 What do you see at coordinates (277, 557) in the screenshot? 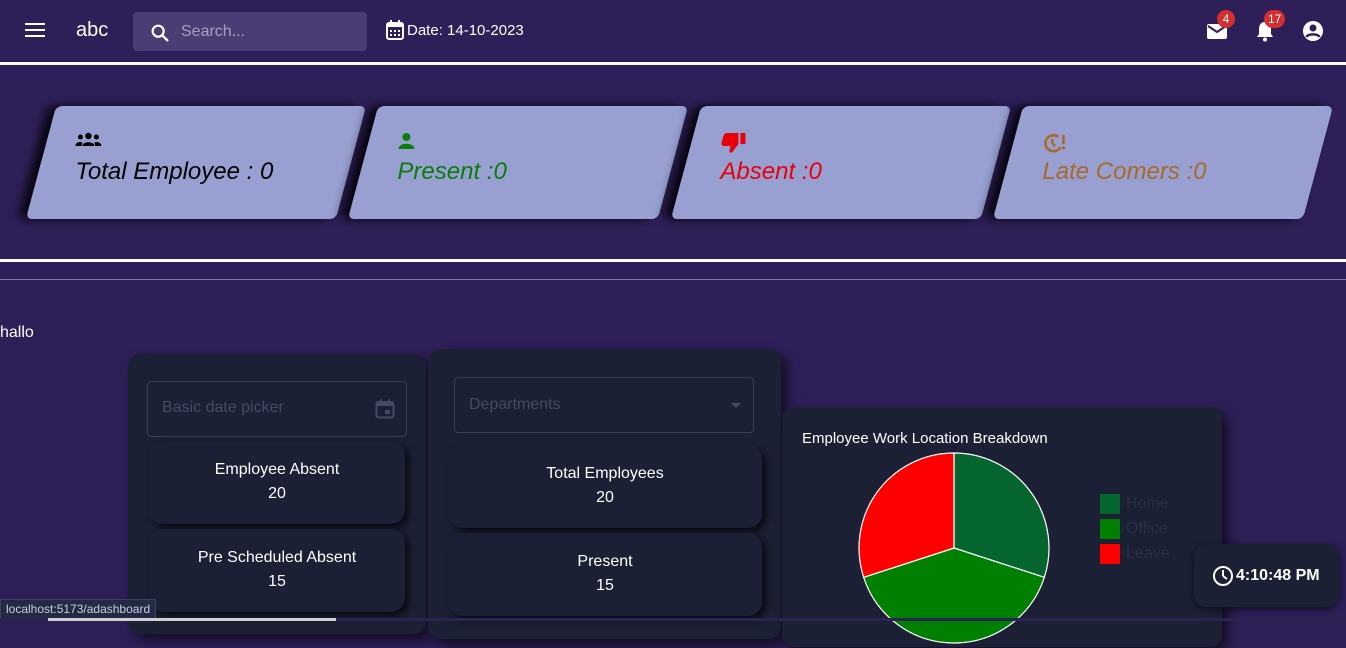
I see `stat-title: Pre Scheduled Absent` at bounding box center [277, 557].